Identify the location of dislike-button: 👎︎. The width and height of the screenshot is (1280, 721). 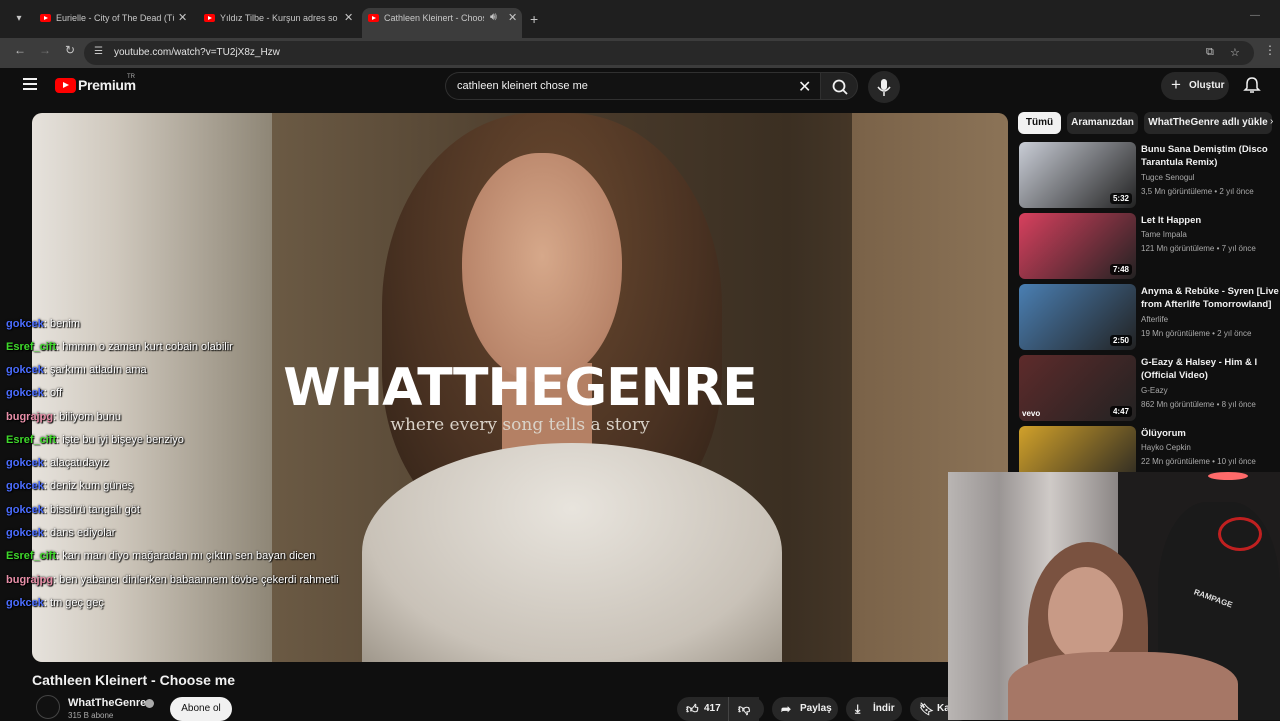
(746, 709).